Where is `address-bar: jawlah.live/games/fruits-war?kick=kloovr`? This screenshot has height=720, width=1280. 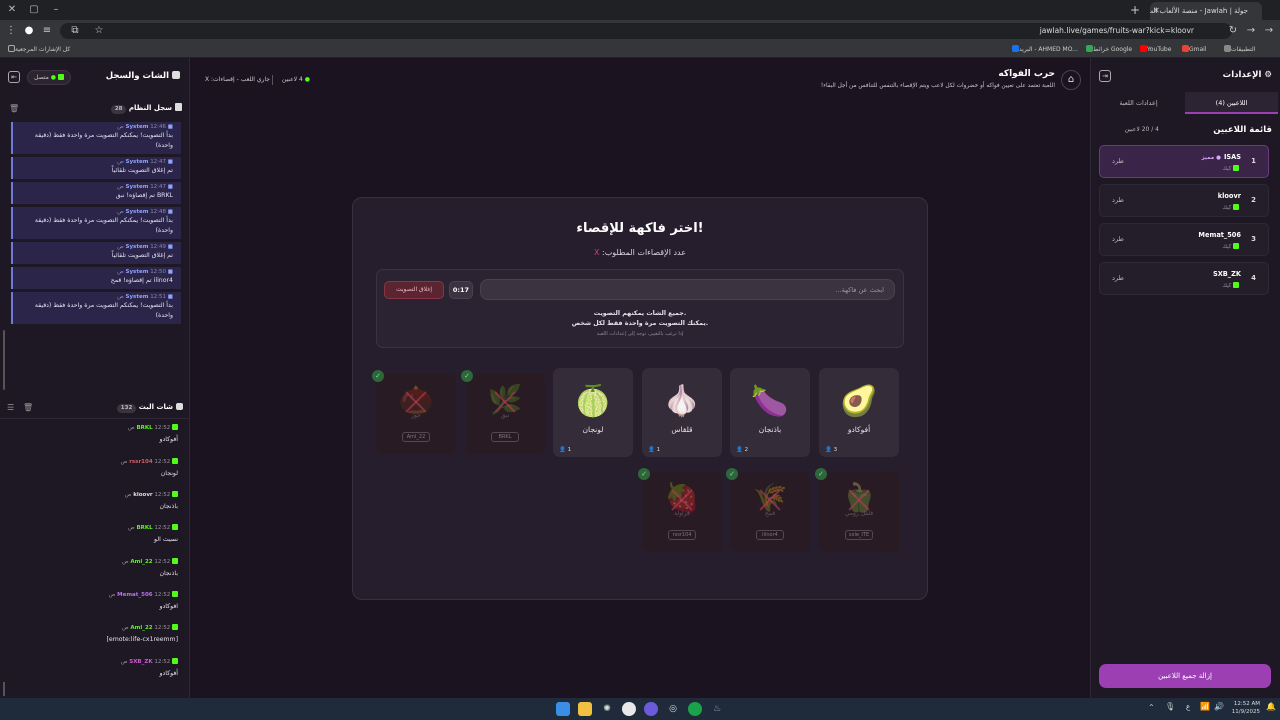
address-bar: jawlah.live/games/fruits-war?kick=kloovr is located at coordinates (646, 31).